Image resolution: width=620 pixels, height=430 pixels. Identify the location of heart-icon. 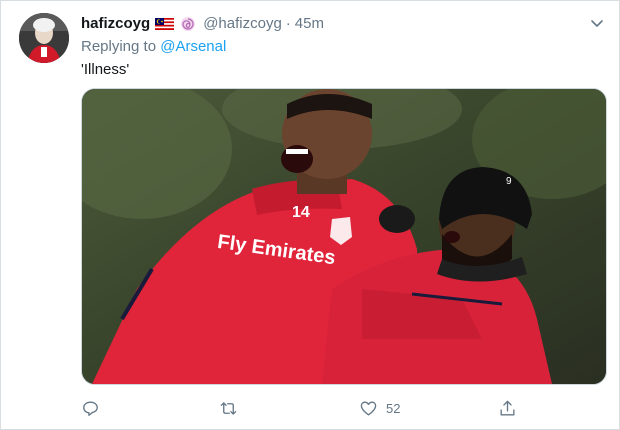
(368, 408).